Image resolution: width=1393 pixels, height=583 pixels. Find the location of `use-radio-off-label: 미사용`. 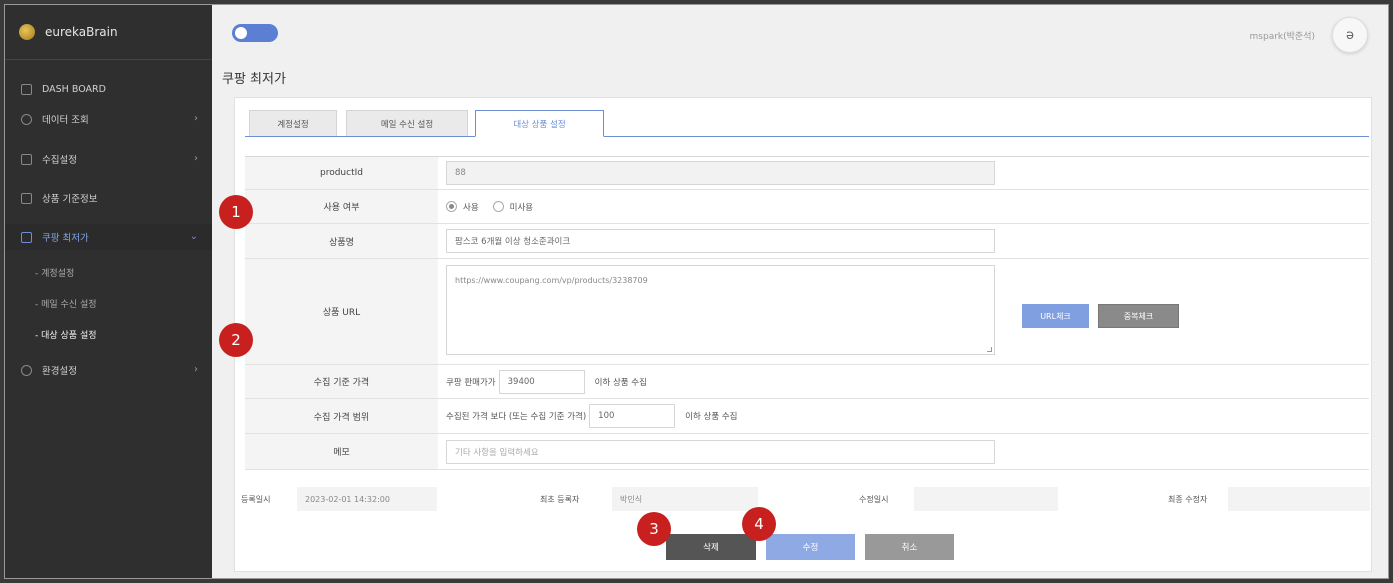

use-radio-off-label: 미사용 is located at coordinates (521, 207).